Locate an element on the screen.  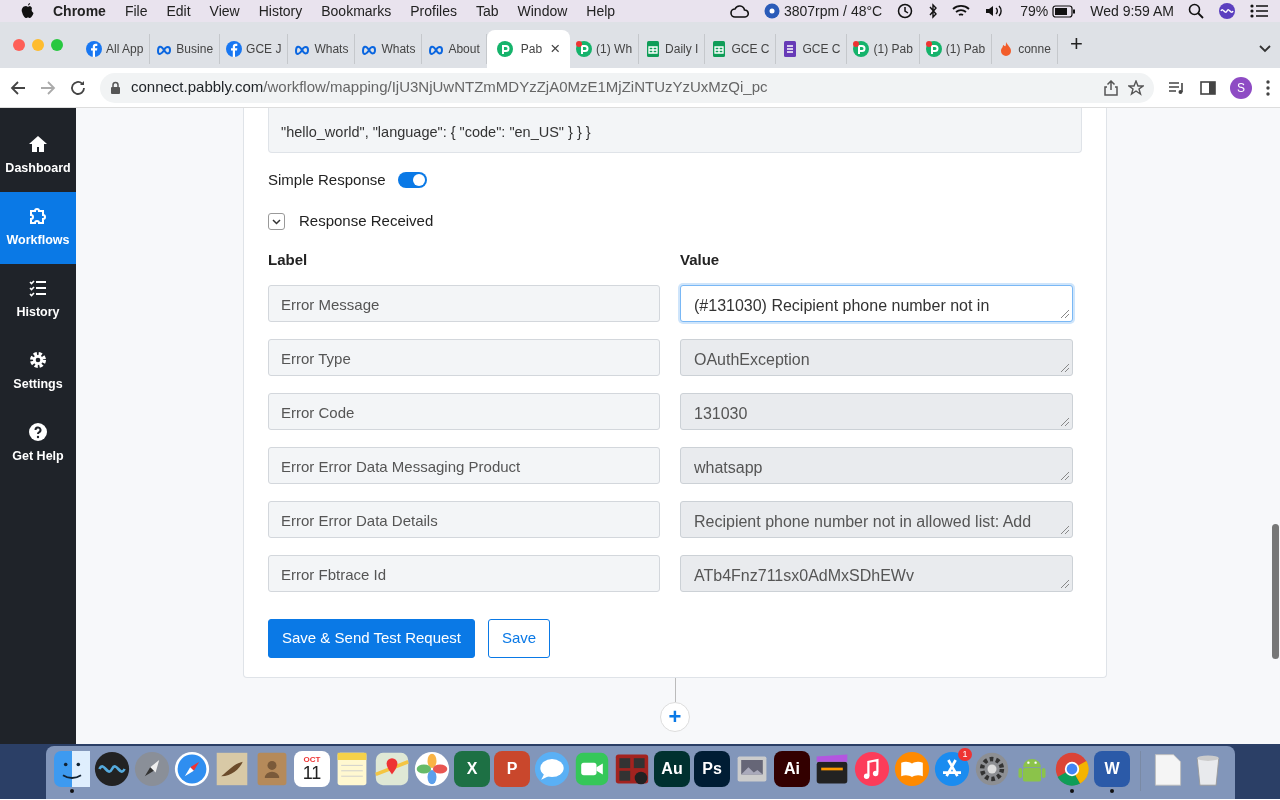
more-menu-icon is located at coordinates (1268, 87).